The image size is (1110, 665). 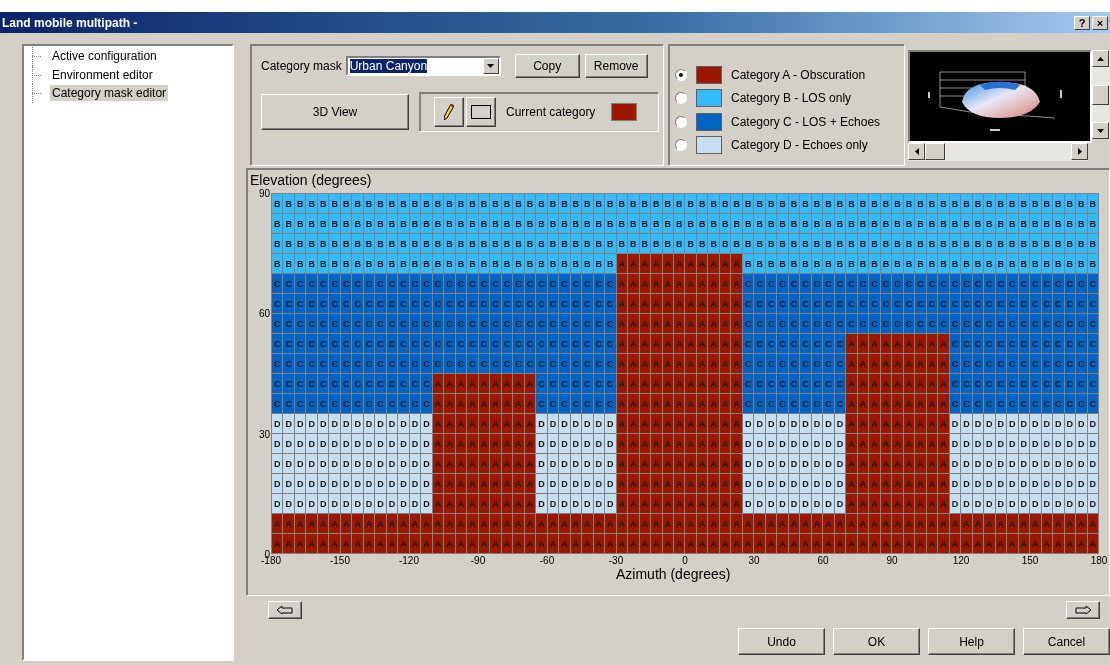 What do you see at coordinates (681, 98) in the screenshot?
I see `category-radio` at bounding box center [681, 98].